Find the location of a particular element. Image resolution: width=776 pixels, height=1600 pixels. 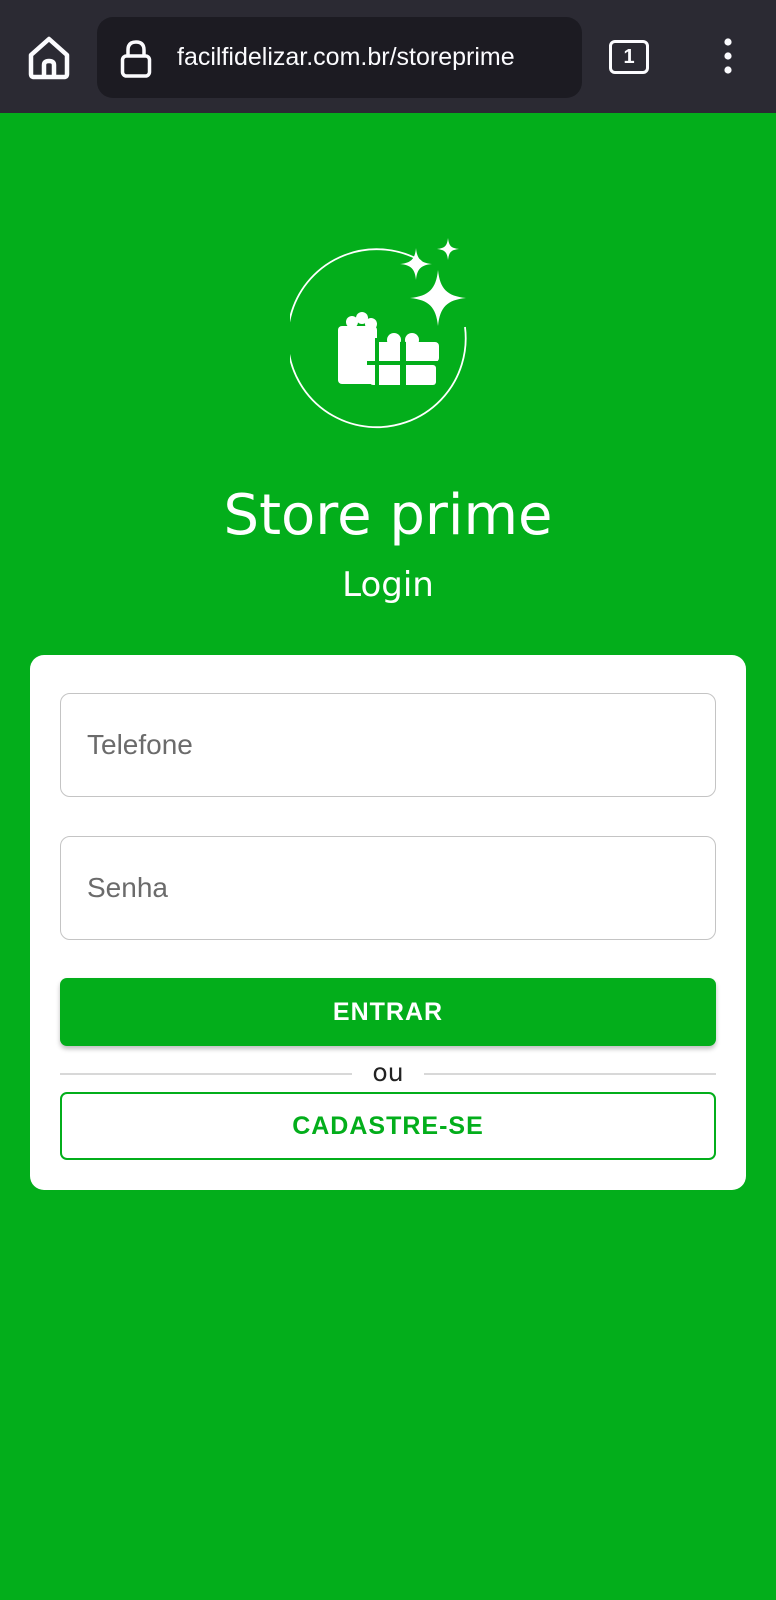

or-divider: ou is located at coordinates (388, 1073).